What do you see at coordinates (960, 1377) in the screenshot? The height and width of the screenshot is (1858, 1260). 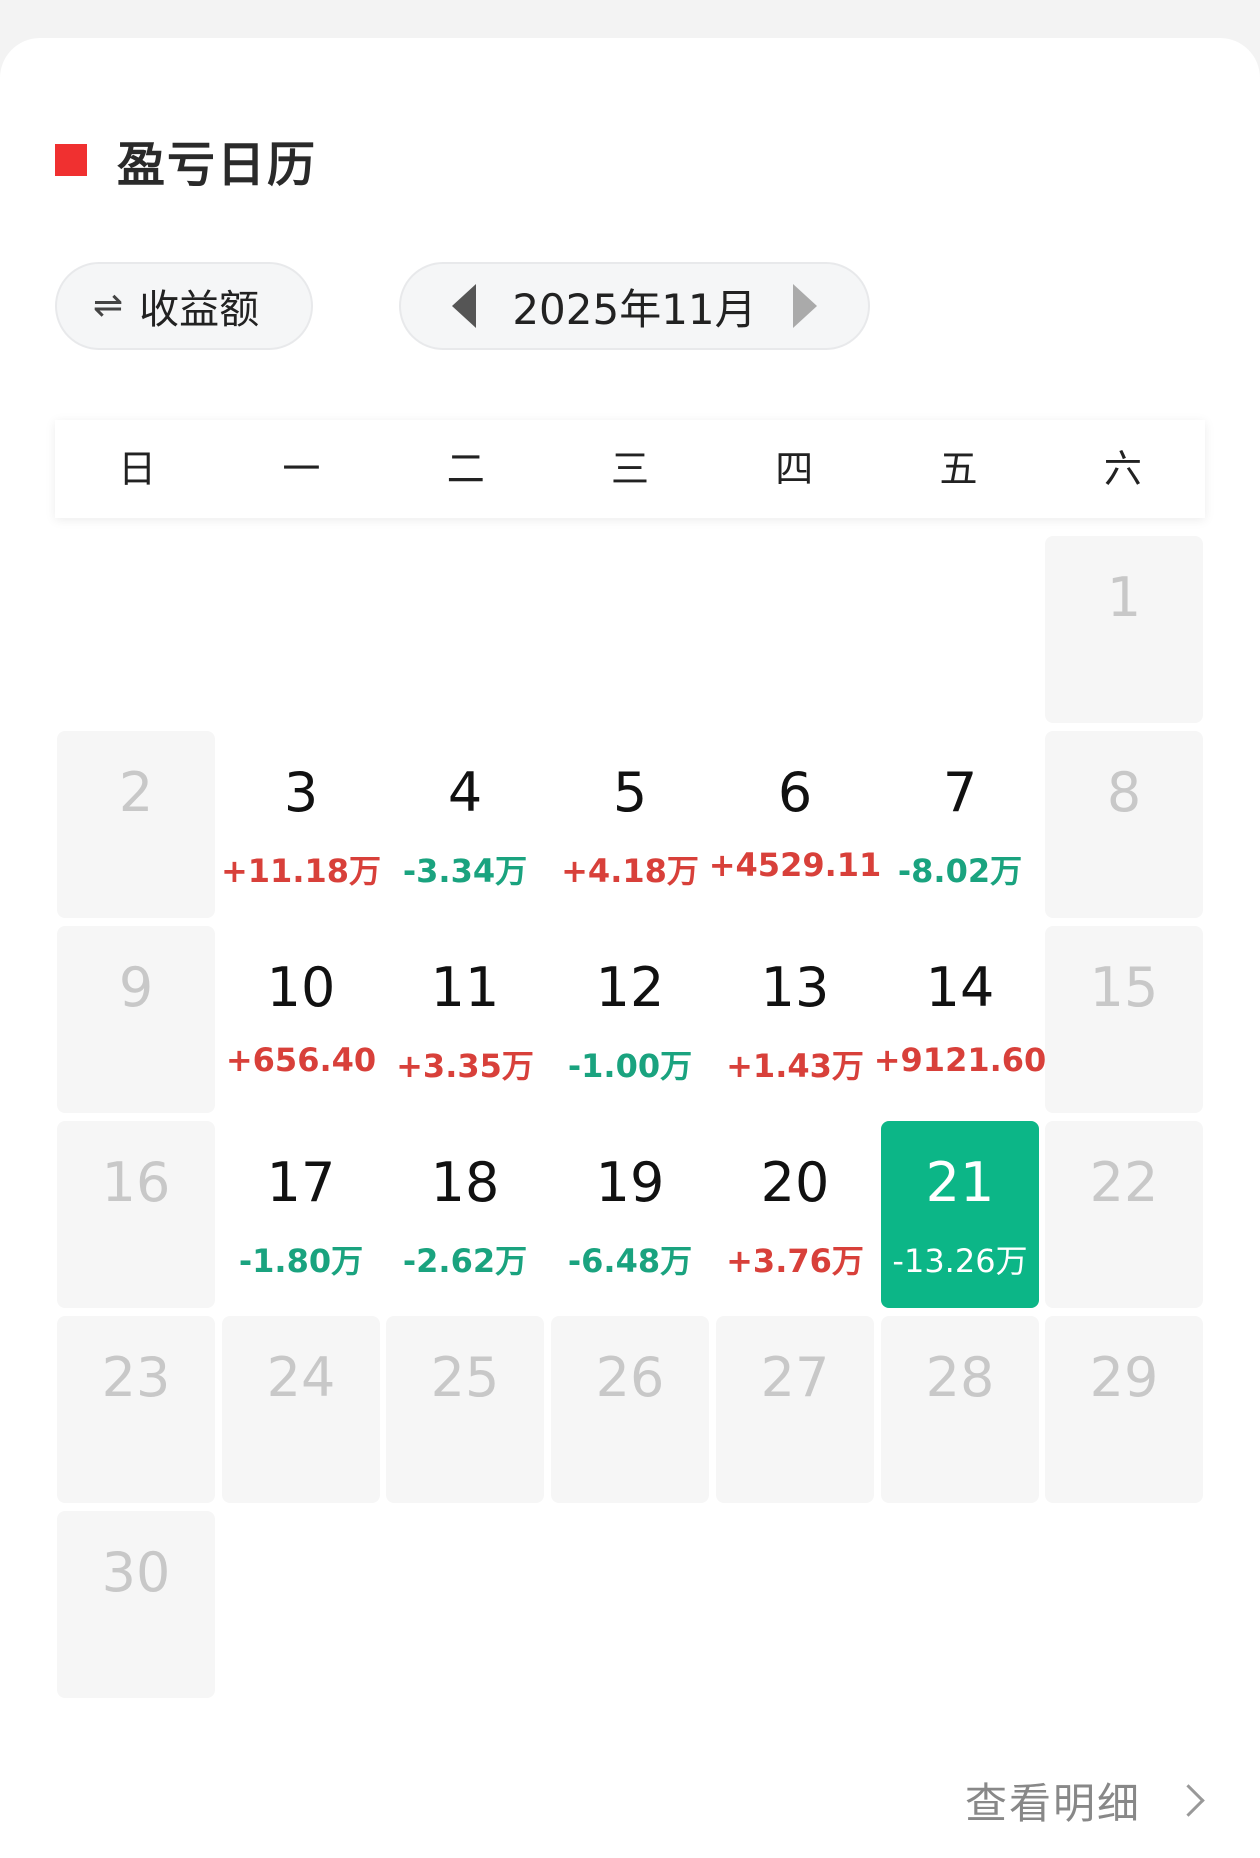 I see `day-number: 28` at bounding box center [960, 1377].